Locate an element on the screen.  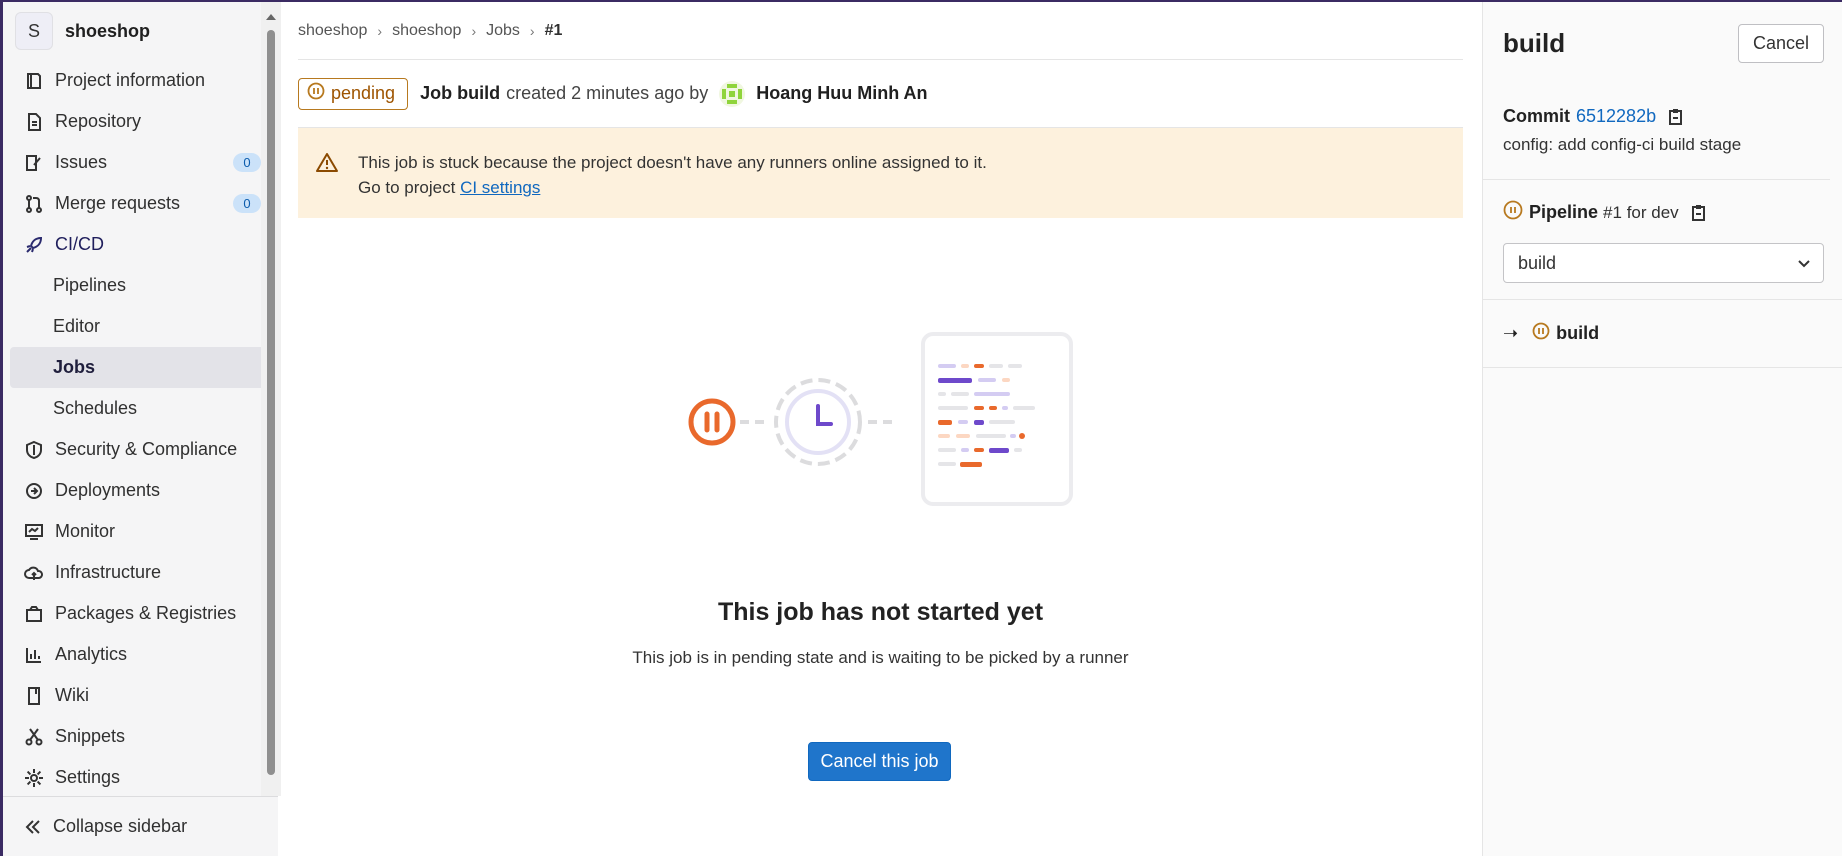
sidebar-item-label: CI/CD is located at coordinates (79, 244).